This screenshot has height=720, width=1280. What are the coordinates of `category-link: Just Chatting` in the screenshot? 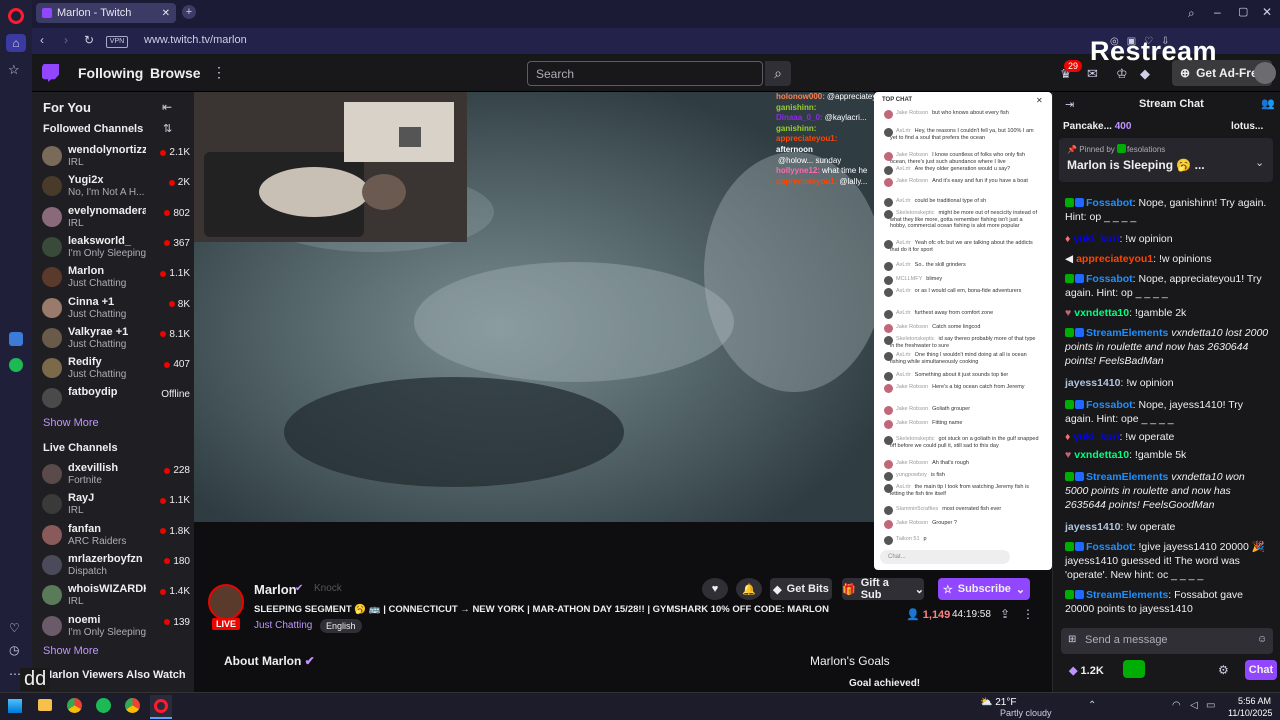 It's located at (283, 625).